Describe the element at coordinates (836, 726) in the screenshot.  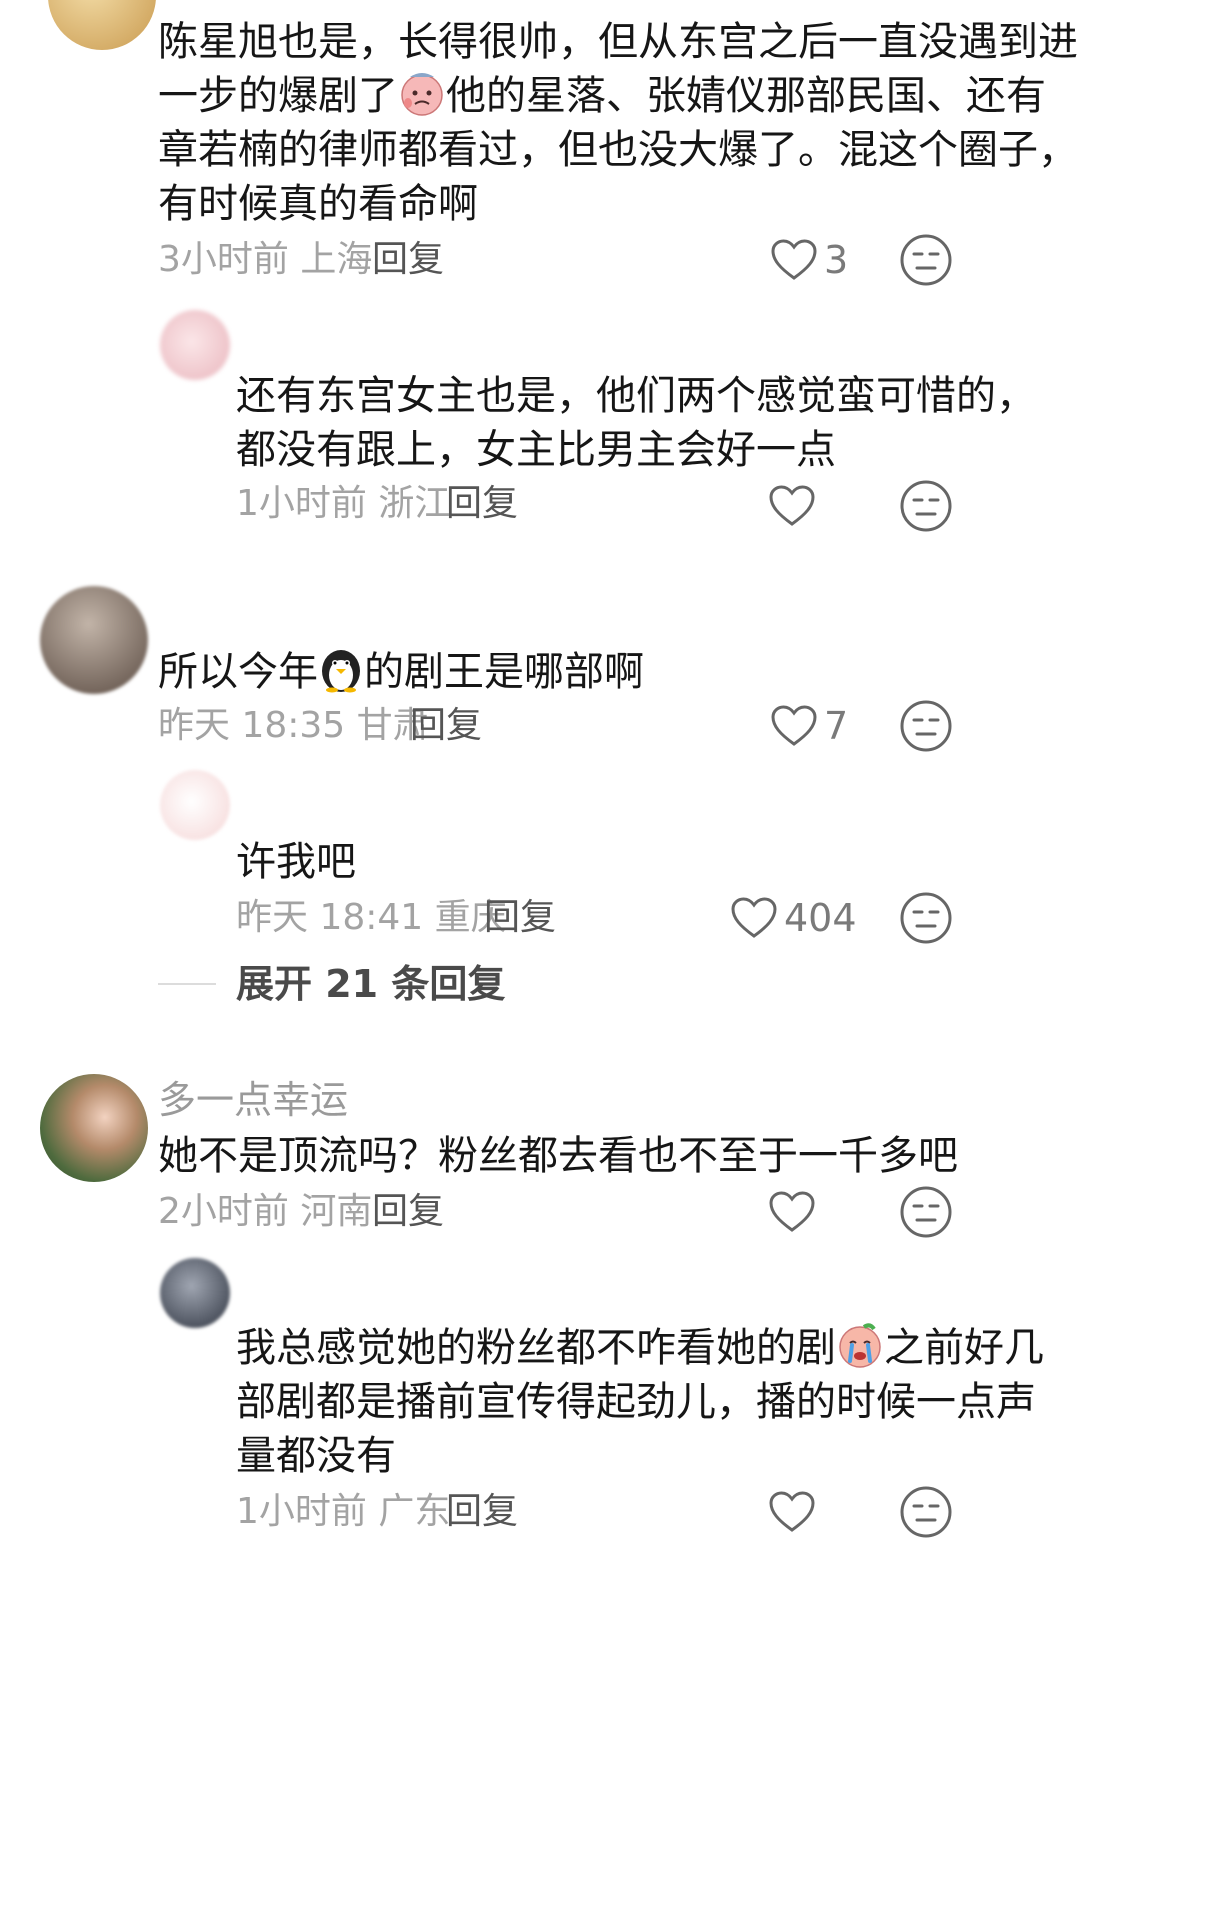
I see `like-count: 7` at that location.